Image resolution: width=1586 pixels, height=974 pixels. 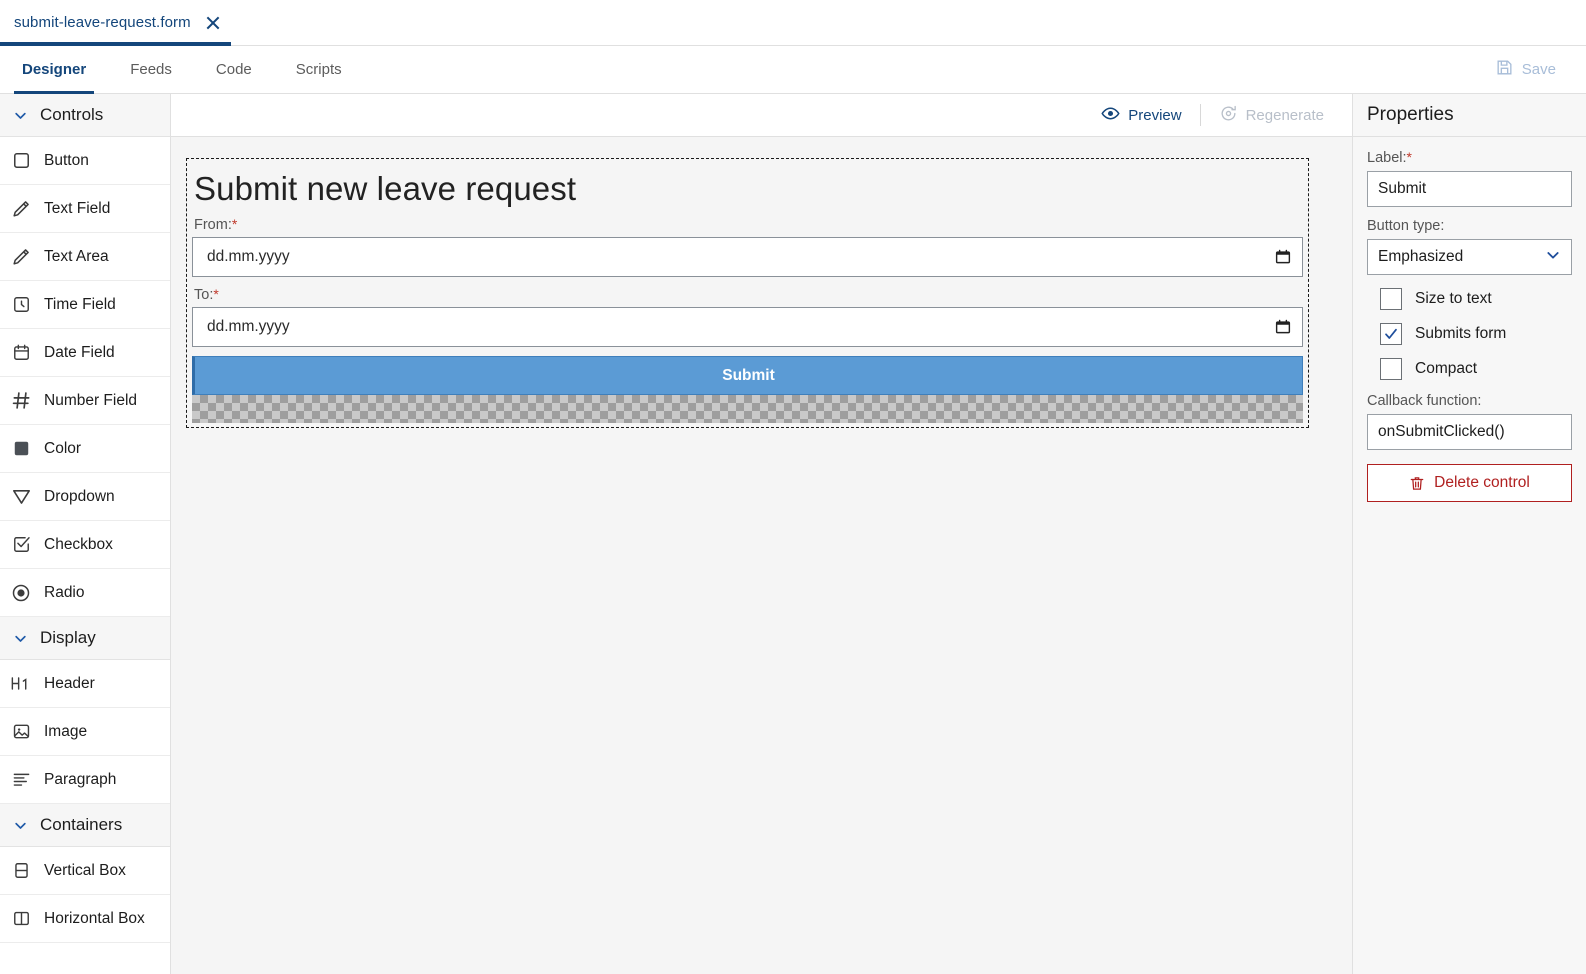 What do you see at coordinates (1402, 188) in the screenshot?
I see `label-input-value: Submit` at bounding box center [1402, 188].